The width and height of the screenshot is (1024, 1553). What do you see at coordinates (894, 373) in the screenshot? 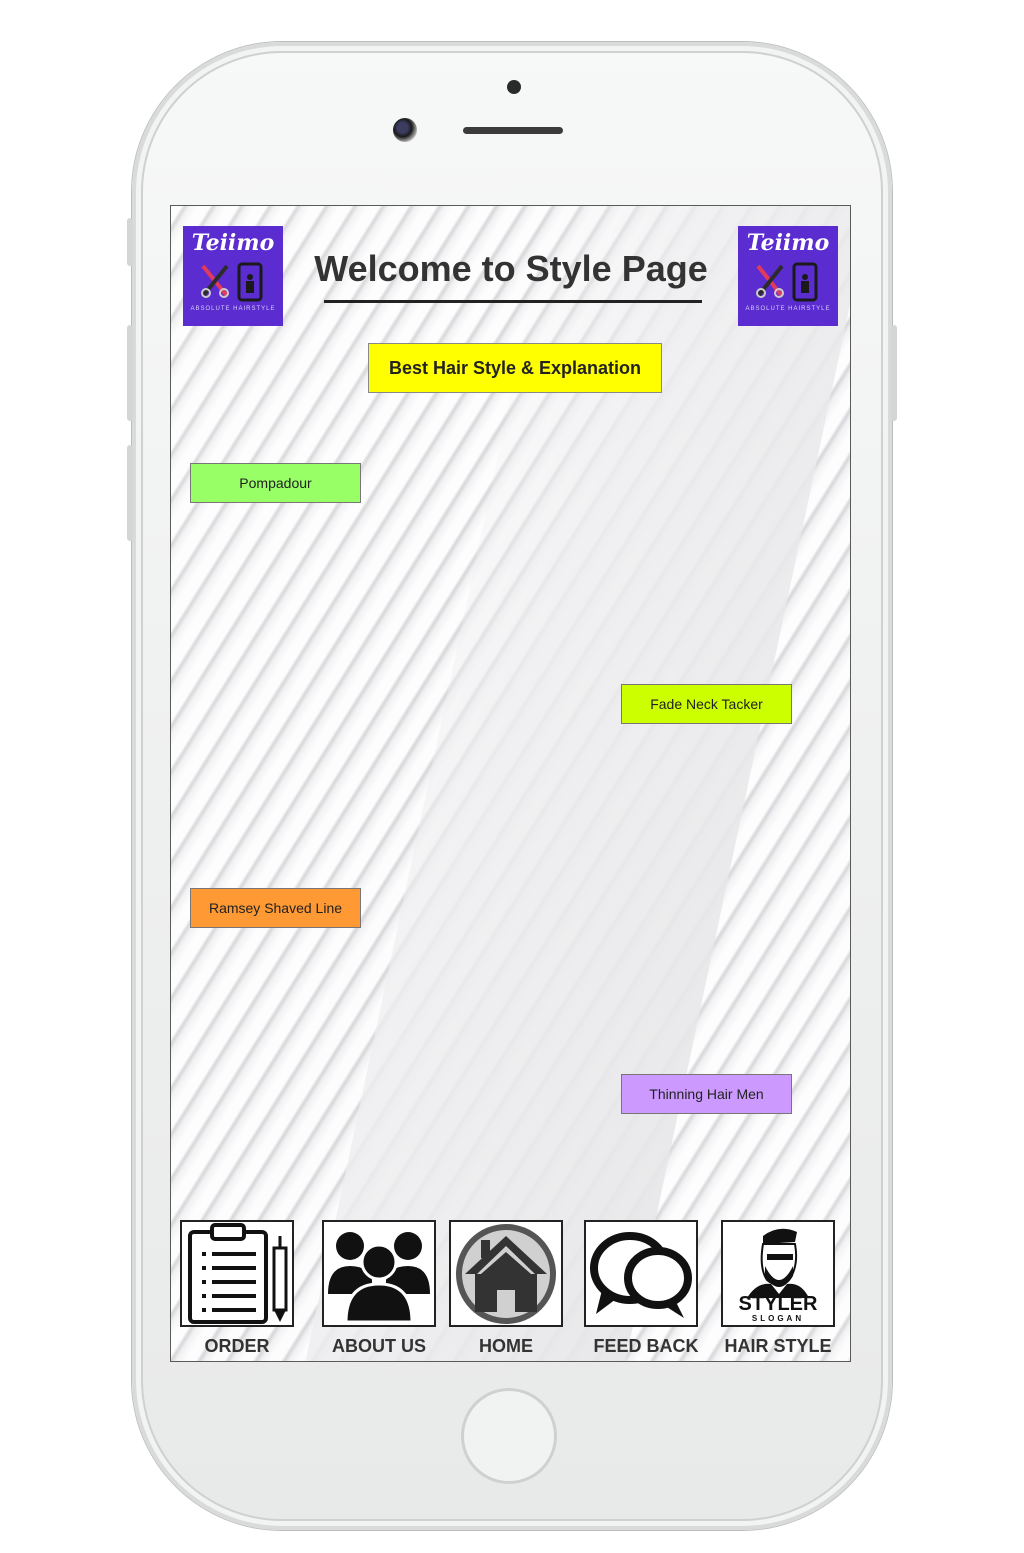
I see `power-button` at bounding box center [894, 373].